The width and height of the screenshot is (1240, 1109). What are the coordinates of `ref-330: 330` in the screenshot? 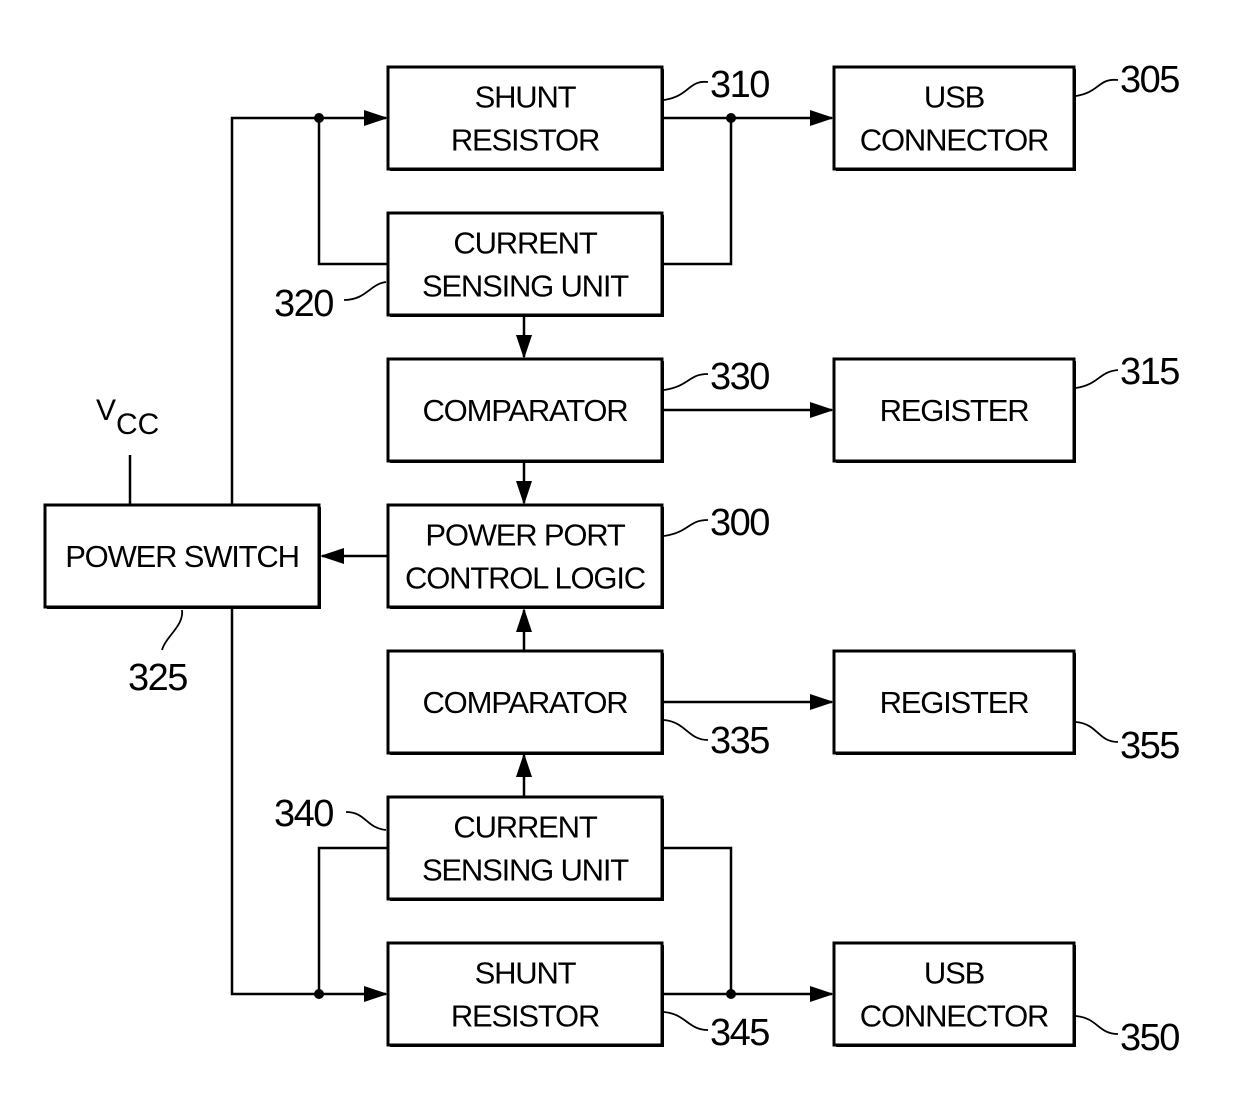 It's located at (739, 377).